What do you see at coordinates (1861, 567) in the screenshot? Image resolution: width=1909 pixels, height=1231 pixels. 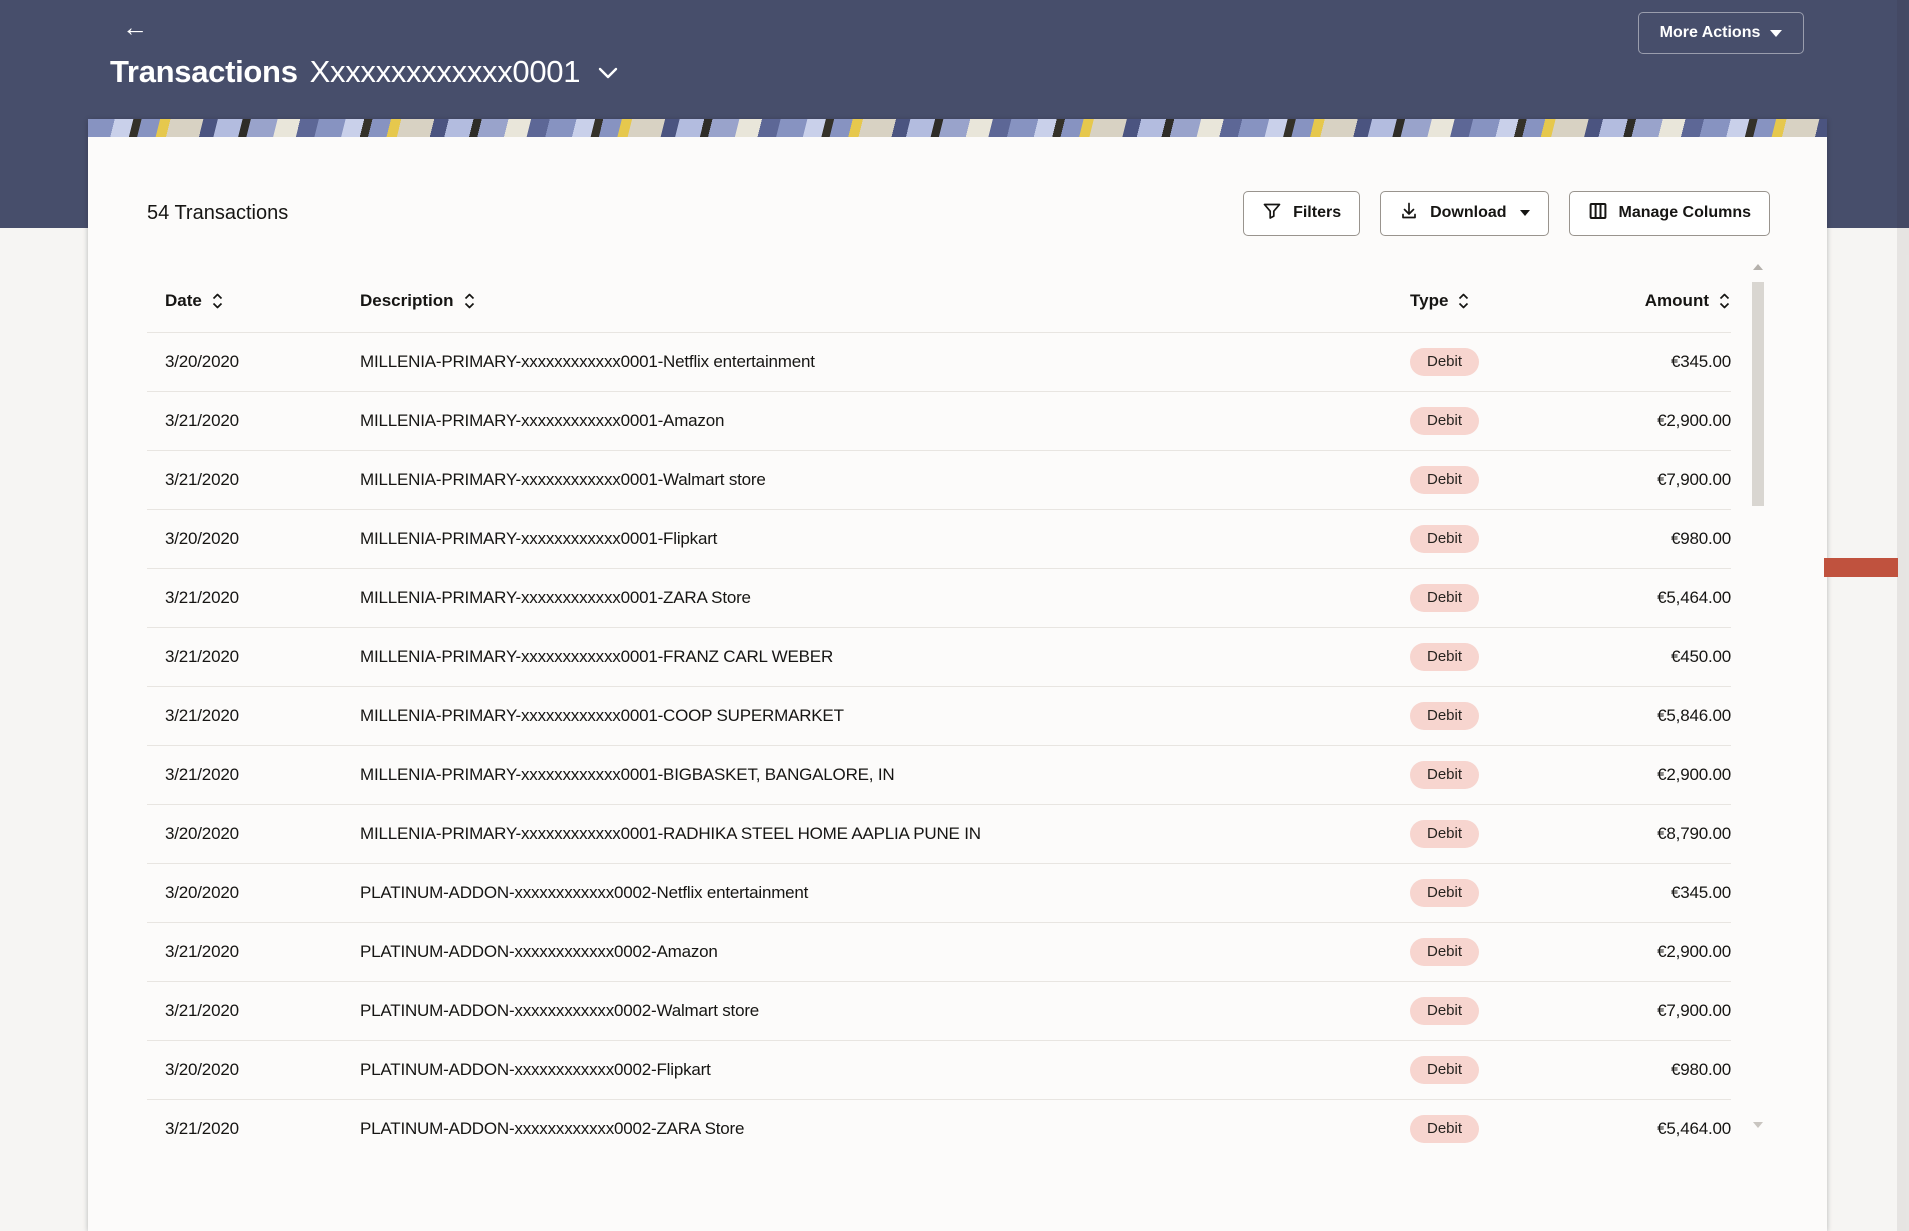 I see `page-scroll-marker` at bounding box center [1861, 567].